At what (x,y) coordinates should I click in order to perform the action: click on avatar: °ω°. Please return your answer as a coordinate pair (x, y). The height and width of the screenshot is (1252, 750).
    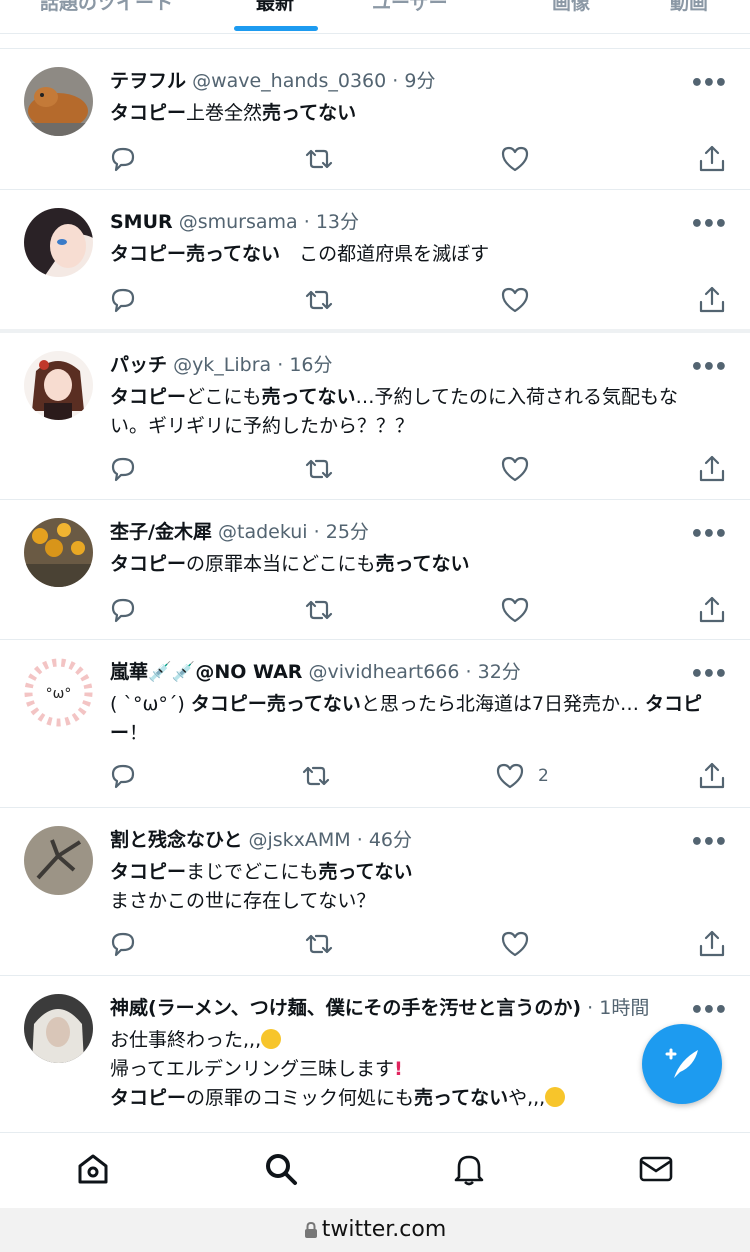
    Looking at the image, I should click on (58, 692).